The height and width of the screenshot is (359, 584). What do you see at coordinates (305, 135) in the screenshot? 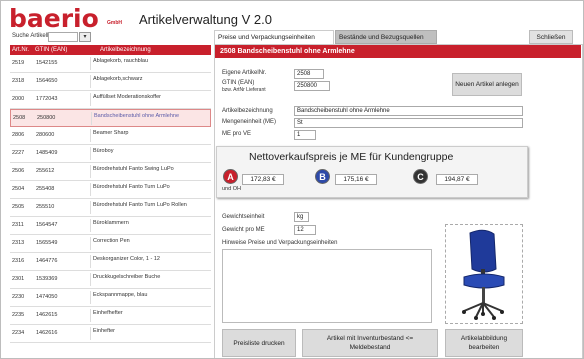
I see `me-pro-ve-field: 1` at bounding box center [305, 135].